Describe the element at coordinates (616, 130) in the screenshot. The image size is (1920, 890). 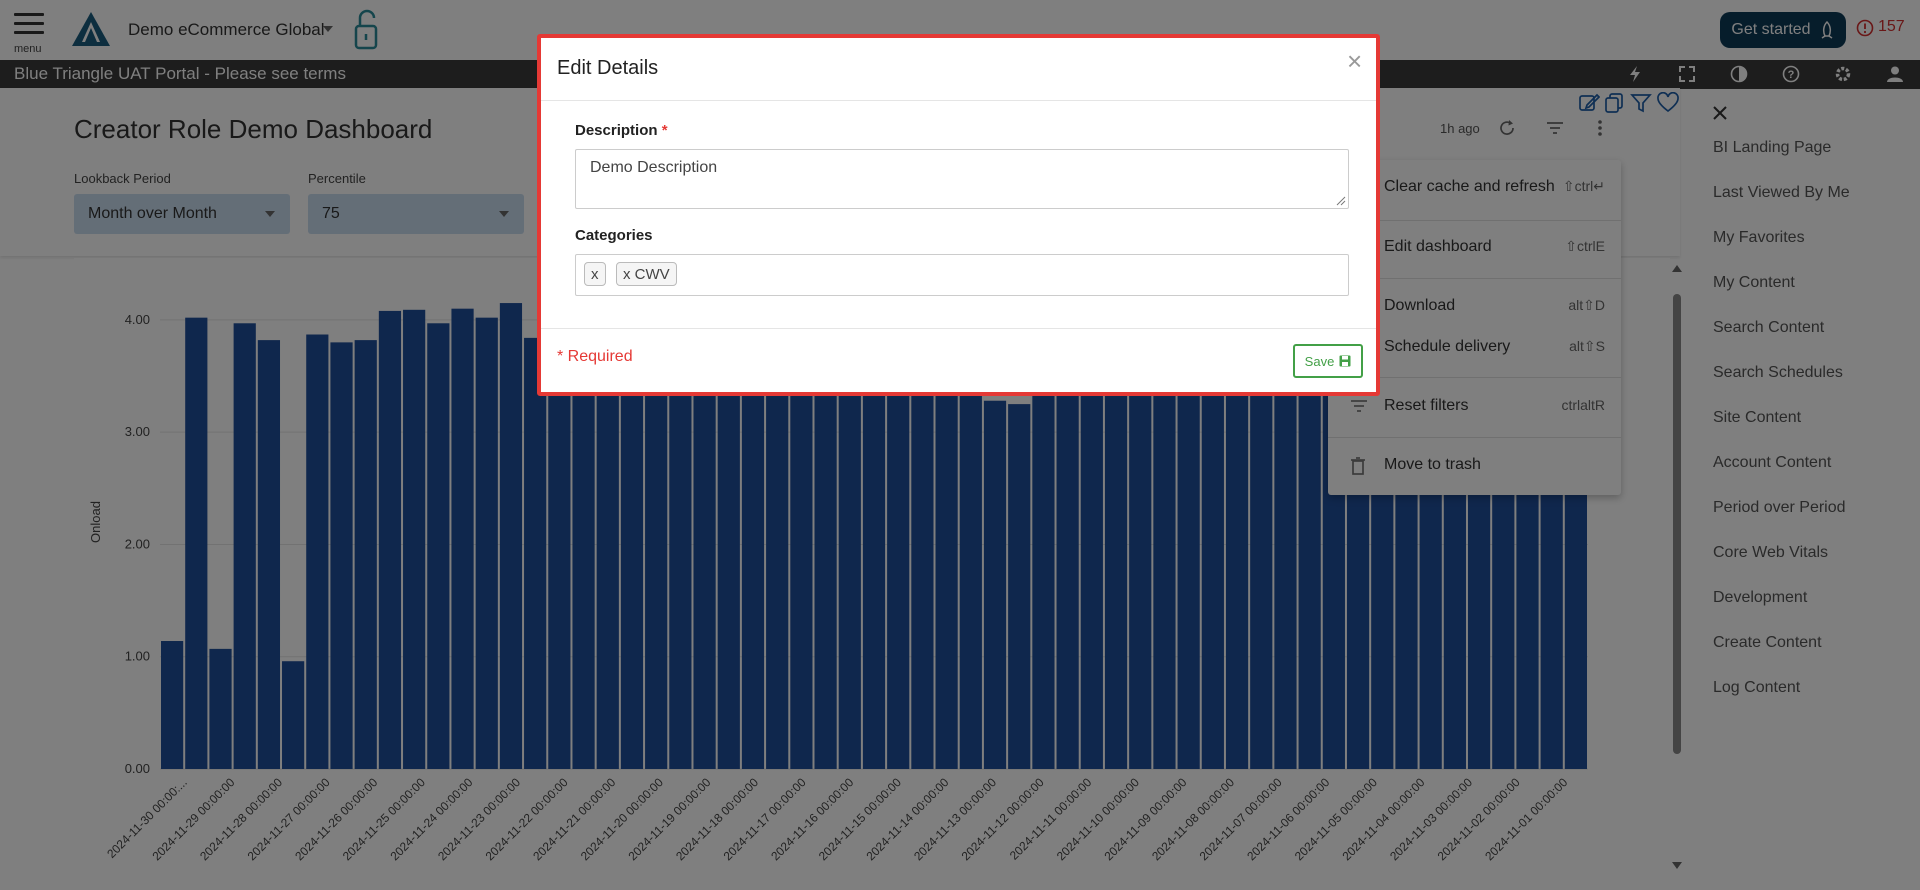
I see `description-label-text: Description` at that location.